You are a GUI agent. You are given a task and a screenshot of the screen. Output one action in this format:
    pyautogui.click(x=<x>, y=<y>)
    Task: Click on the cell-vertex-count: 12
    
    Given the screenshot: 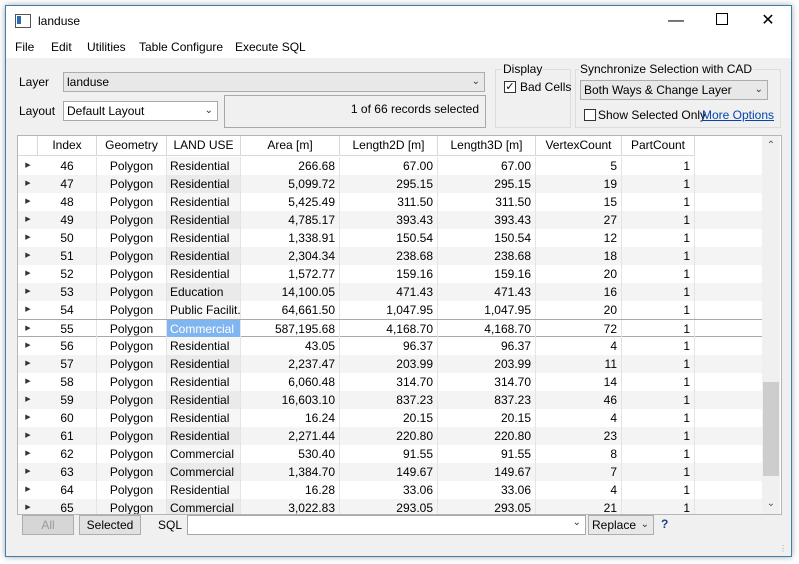 What is the action you would take?
    pyautogui.click(x=579, y=238)
    